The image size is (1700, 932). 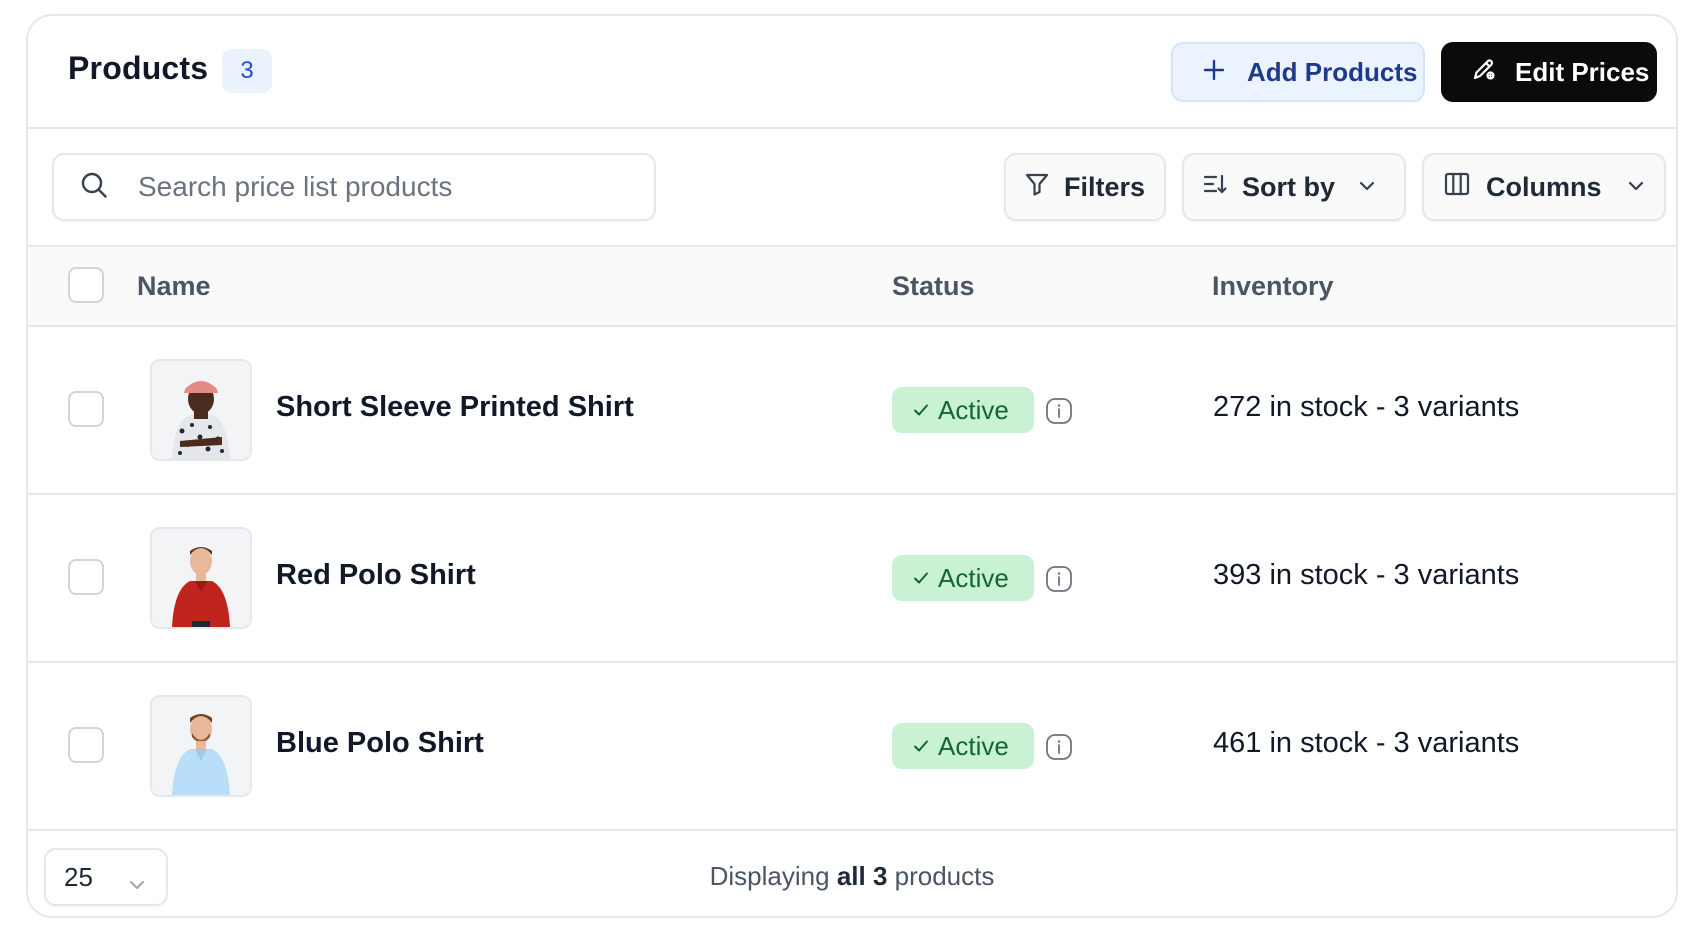 I want to click on display-suffix: products, so click(x=944, y=876).